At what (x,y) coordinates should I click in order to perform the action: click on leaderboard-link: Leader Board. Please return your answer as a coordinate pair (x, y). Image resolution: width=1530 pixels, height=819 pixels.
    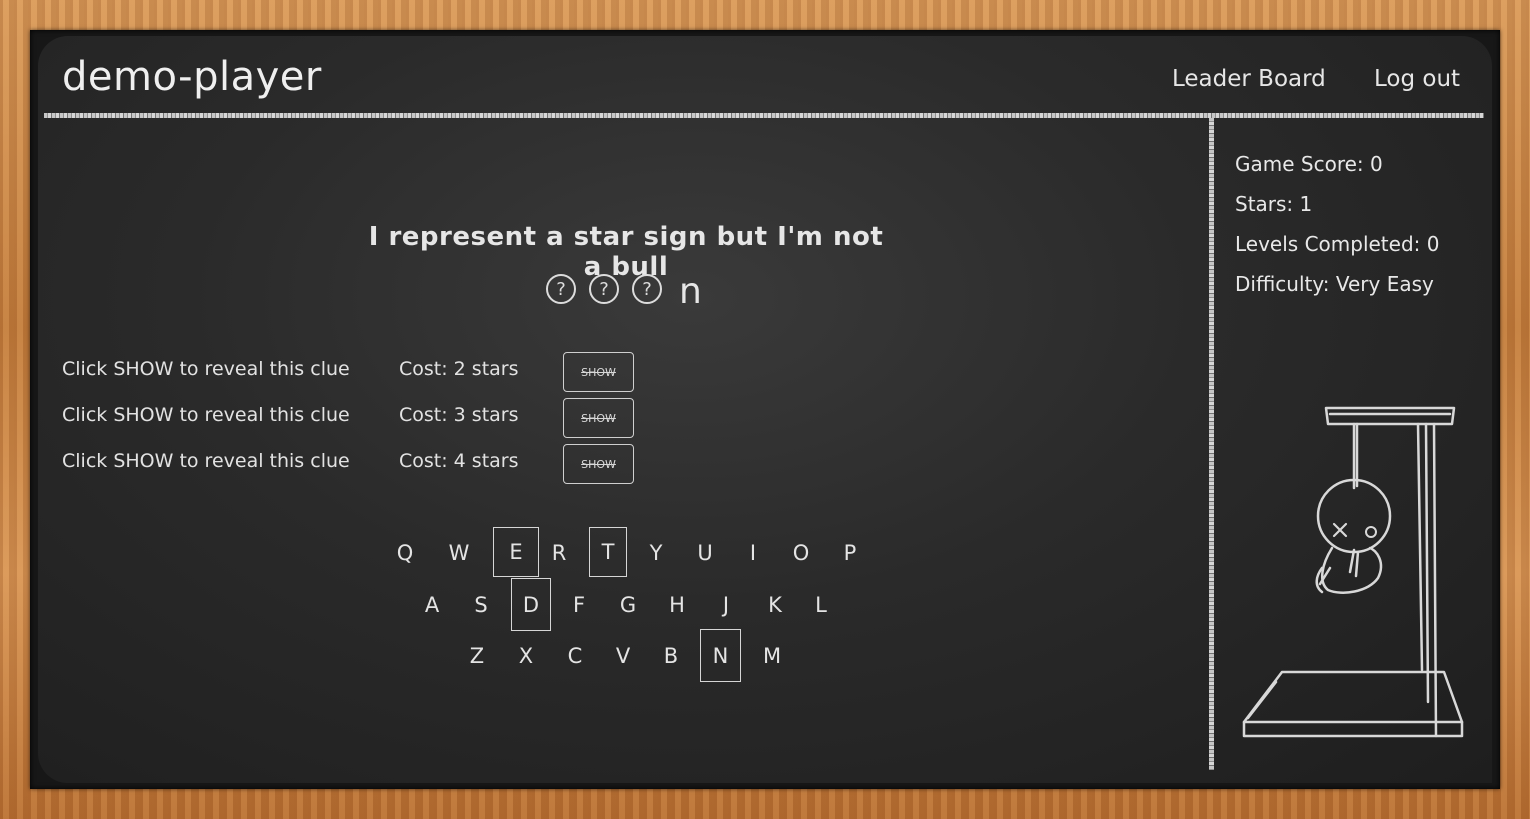
    Looking at the image, I should click on (1249, 79).